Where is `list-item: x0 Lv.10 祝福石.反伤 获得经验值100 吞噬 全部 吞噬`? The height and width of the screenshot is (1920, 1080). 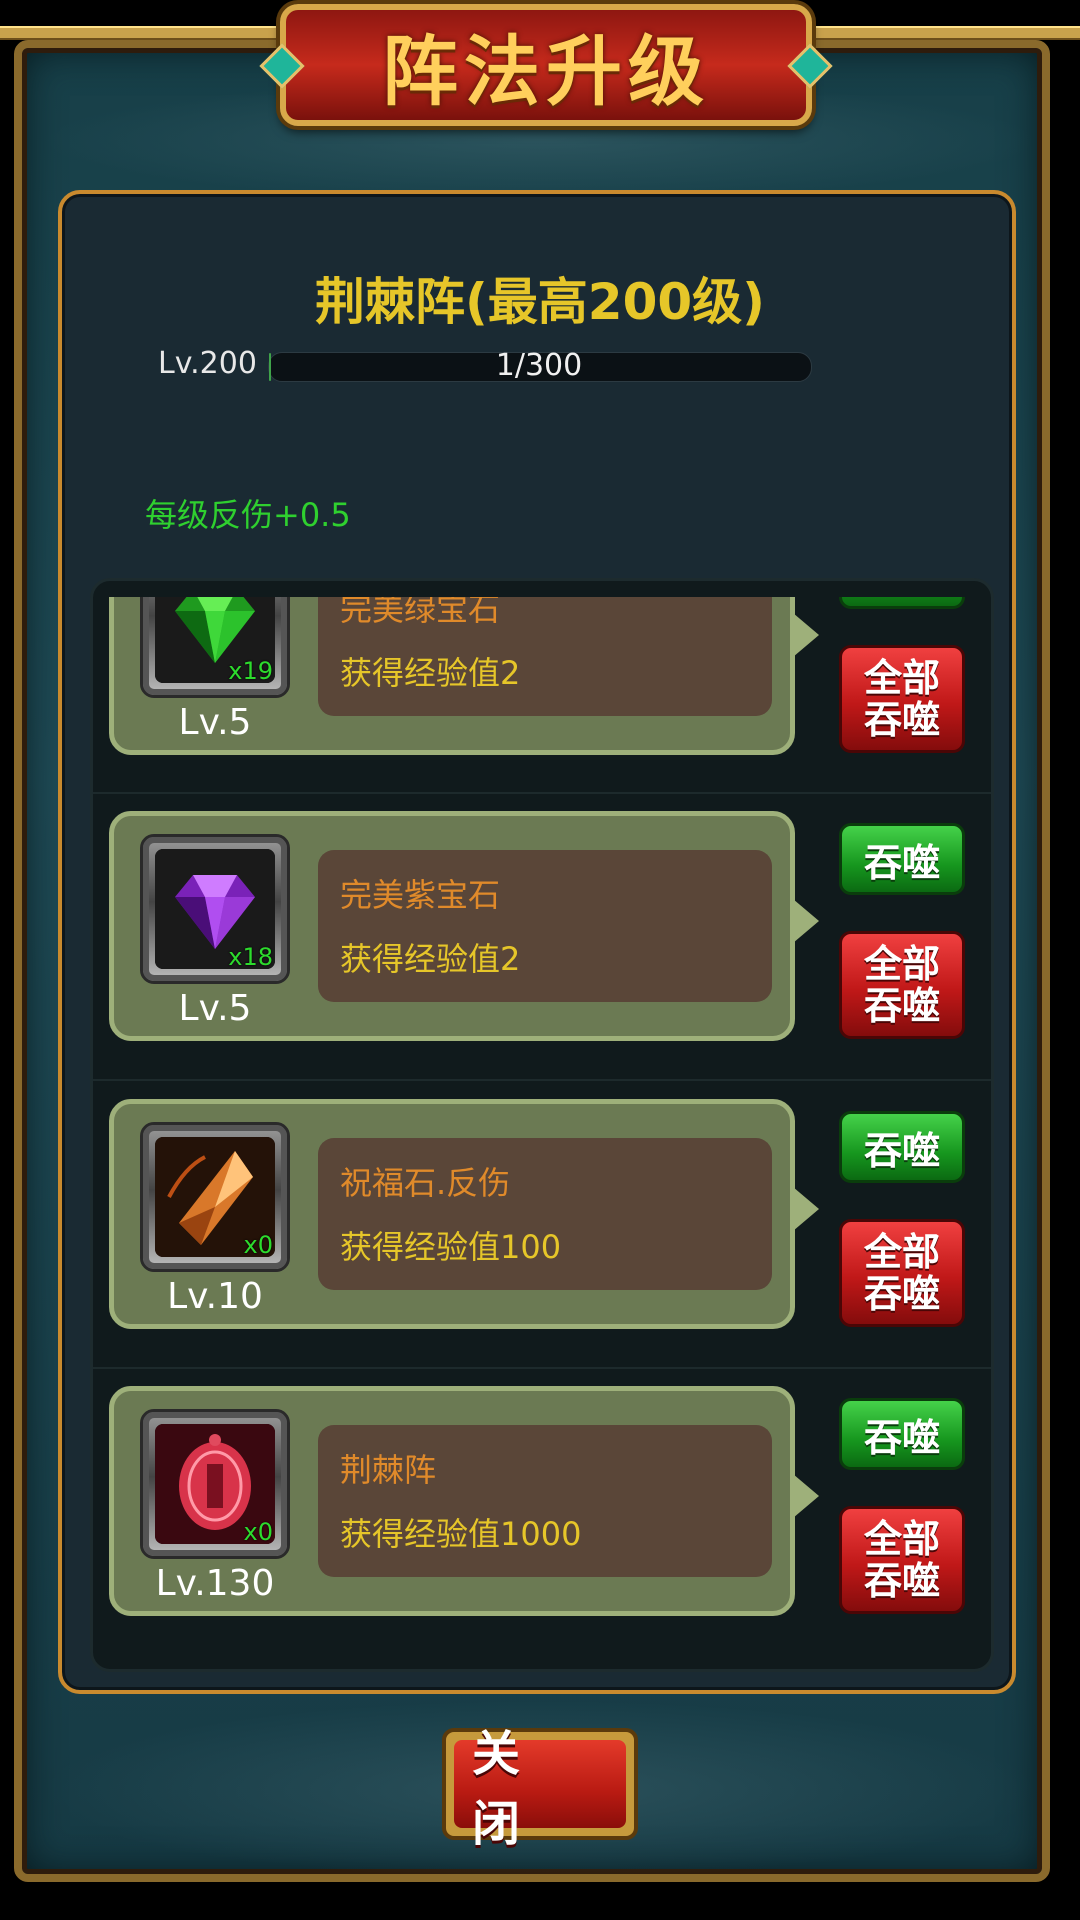
list-item: x0 Lv.10 祝福石.反伤 获得经验值100 吞噬 全部 吞噬 is located at coordinates (549, 1215).